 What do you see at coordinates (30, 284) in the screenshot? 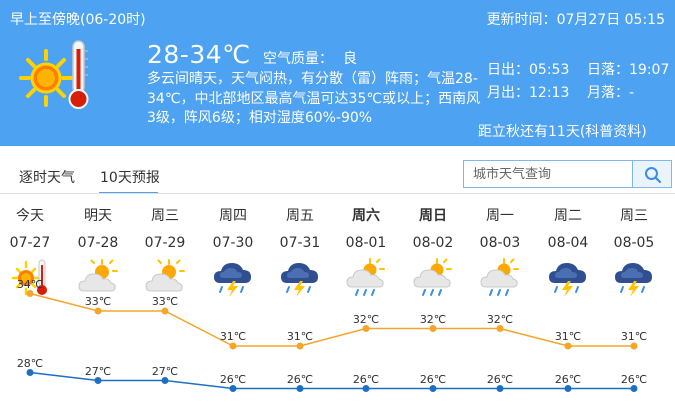
I see `high-temp-label: 34℃` at bounding box center [30, 284].